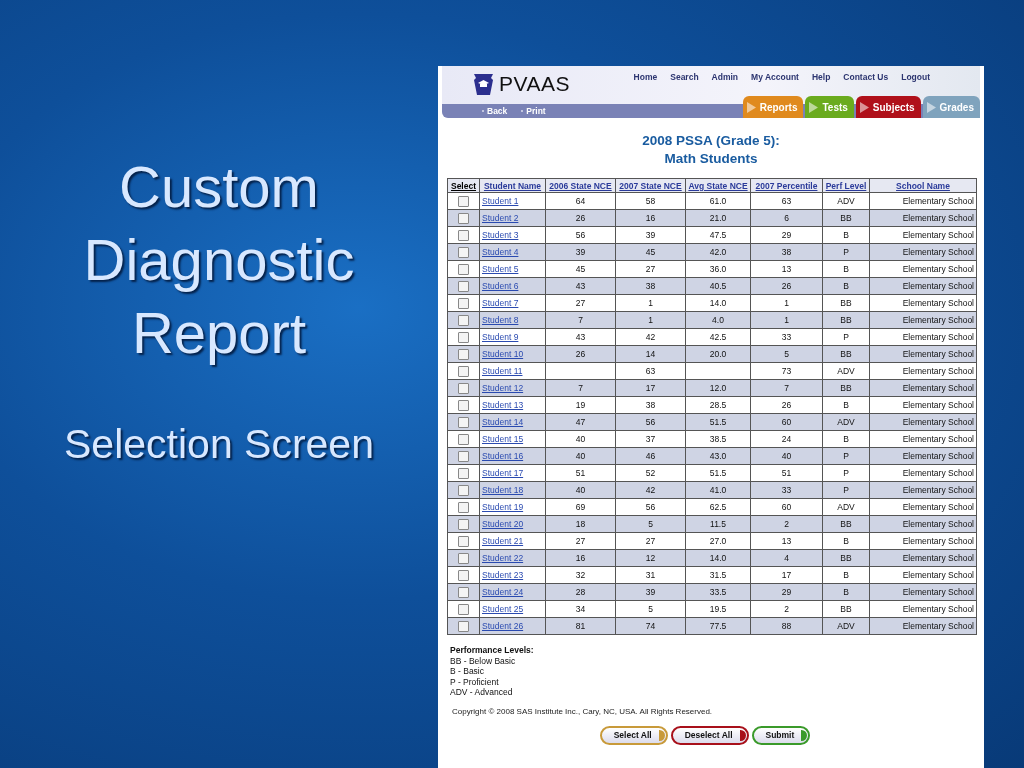  What do you see at coordinates (684, 77) in the screenshot?
I see `nav-link: Search` at bounding box center [684, 77].